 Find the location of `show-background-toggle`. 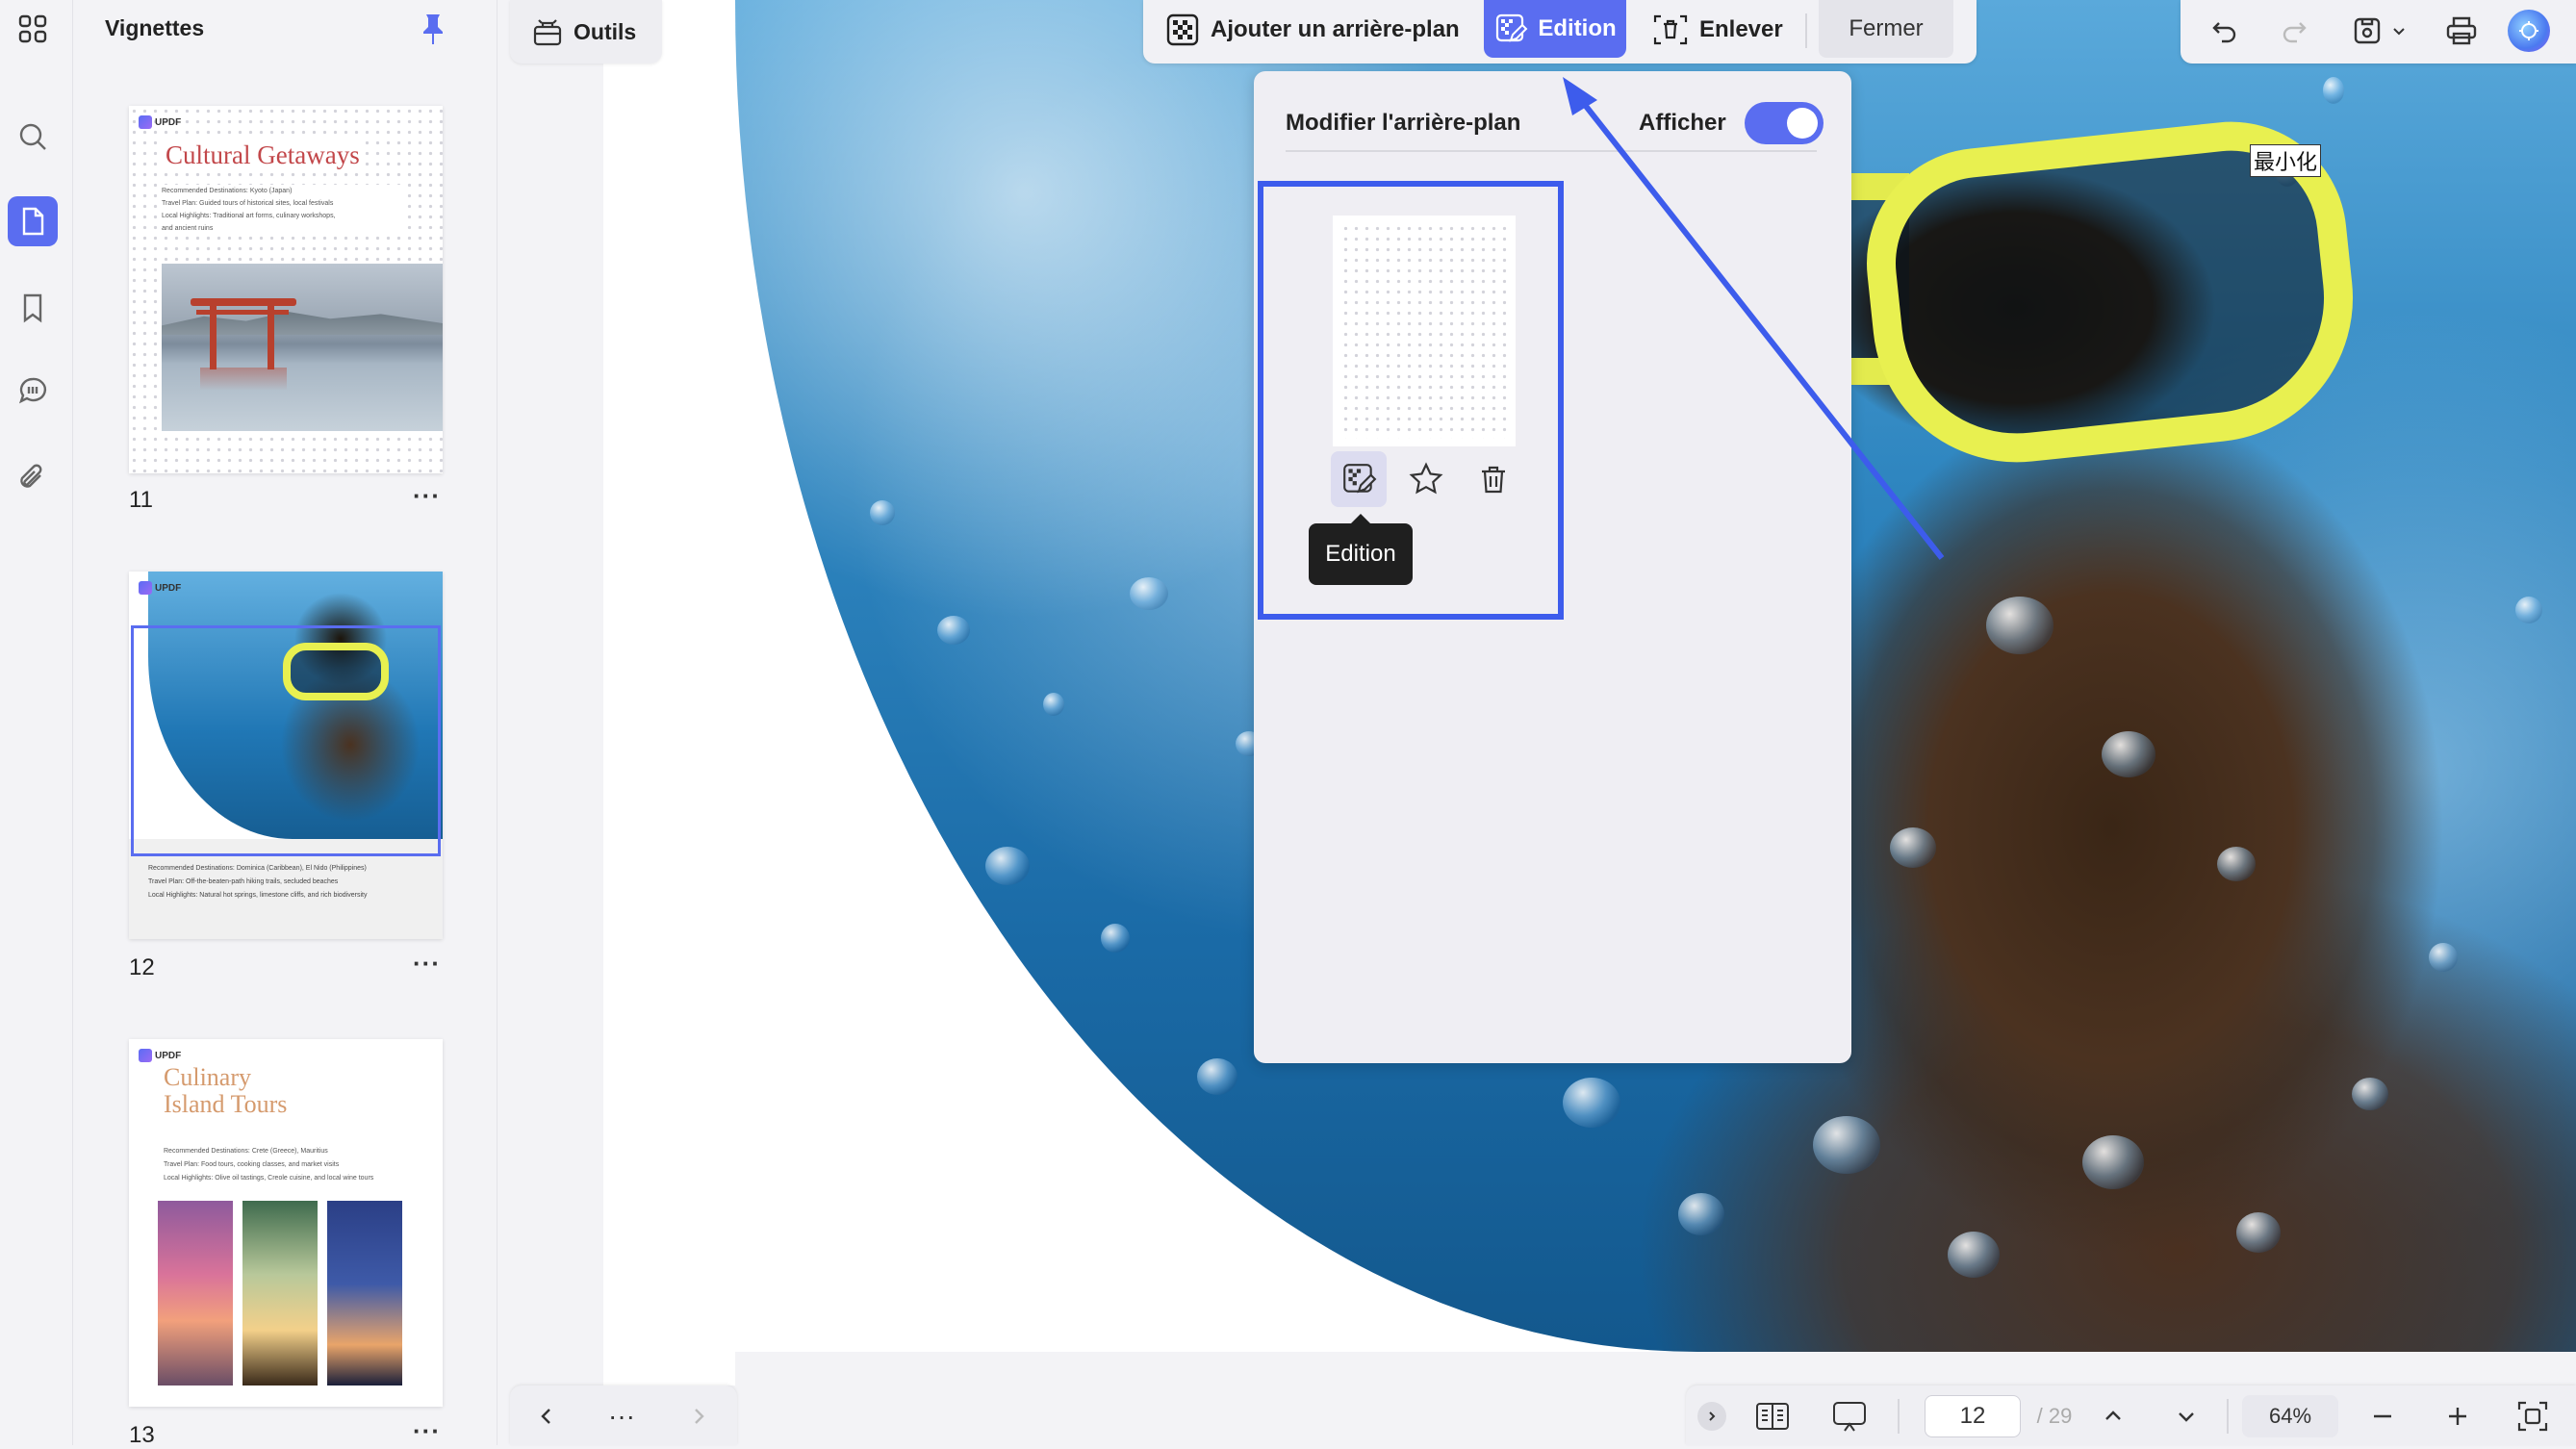

show-background-toggle is located at coordinates (1784, 123).